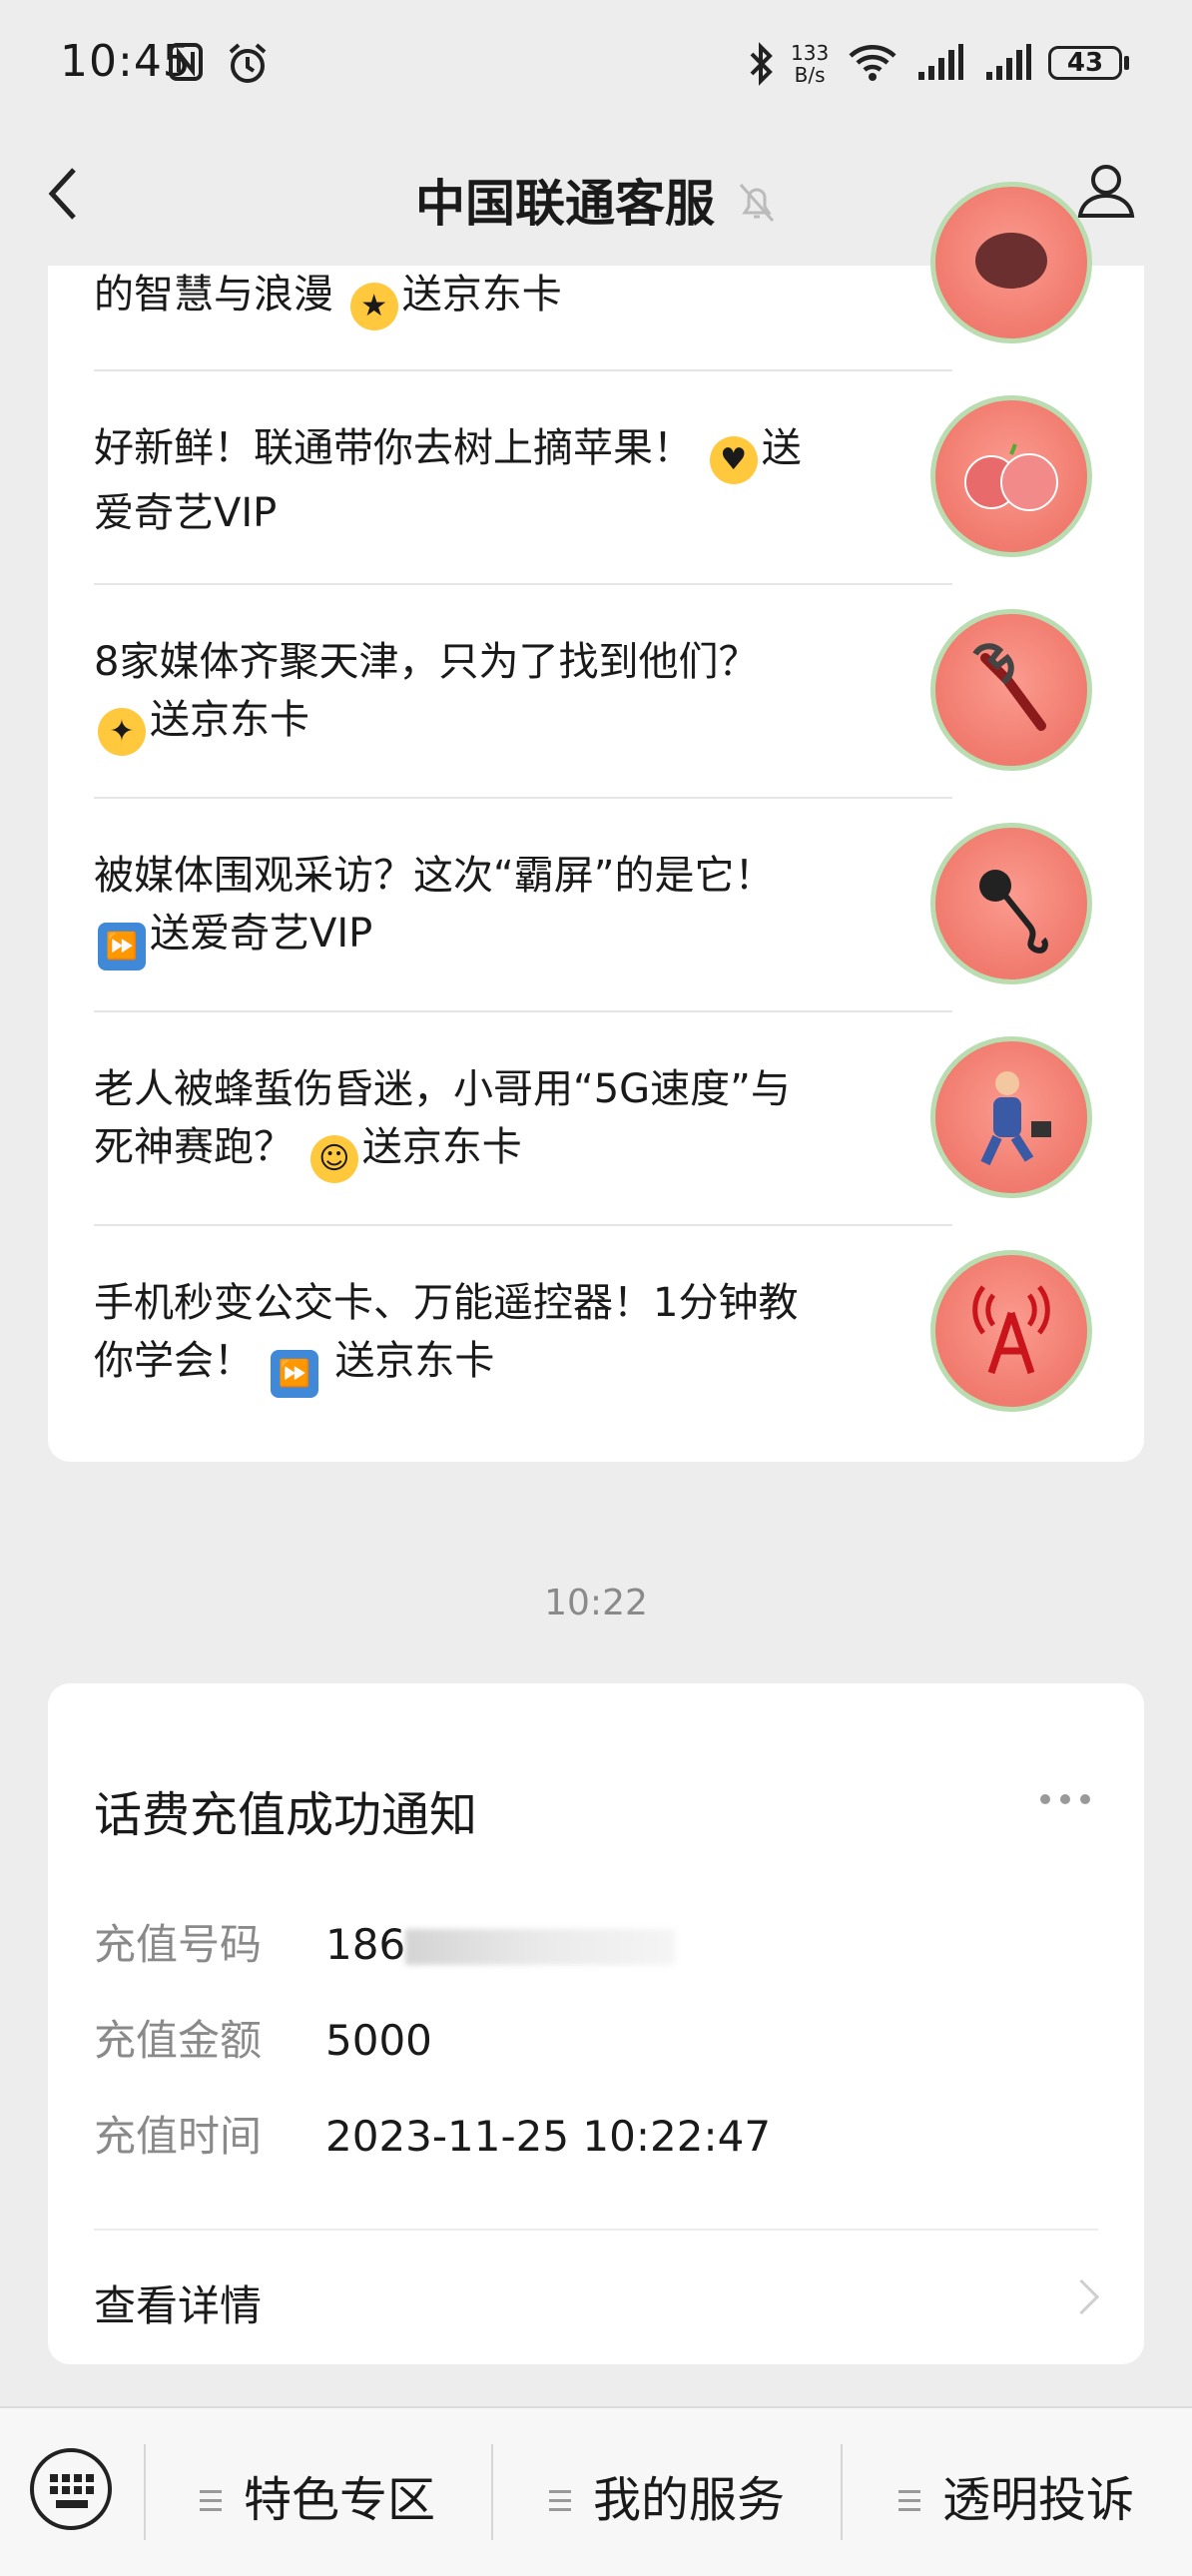 The width and height of the screenshot is (1192, 2576). What do you see at coordinates (286, 1815) in the screenshot?
I see `notice-title: 话费充值成功通知` at bounding box center [286, 1815].